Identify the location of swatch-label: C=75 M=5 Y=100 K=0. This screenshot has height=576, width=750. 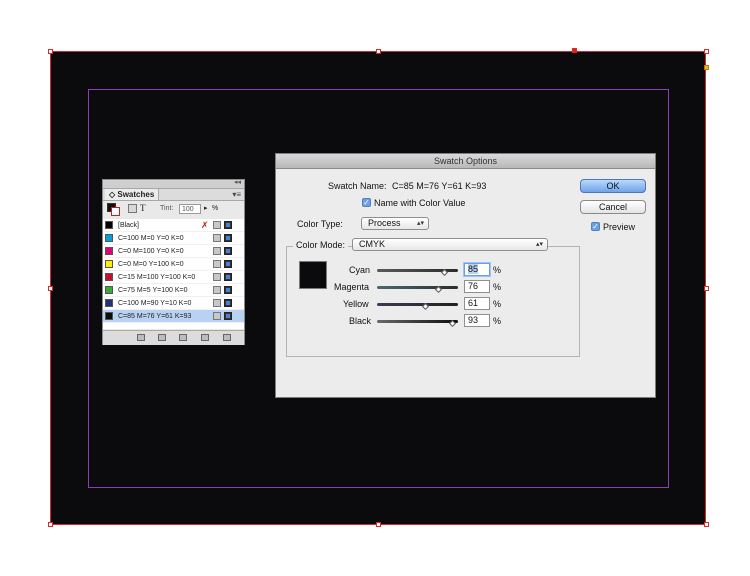
(153, 290).